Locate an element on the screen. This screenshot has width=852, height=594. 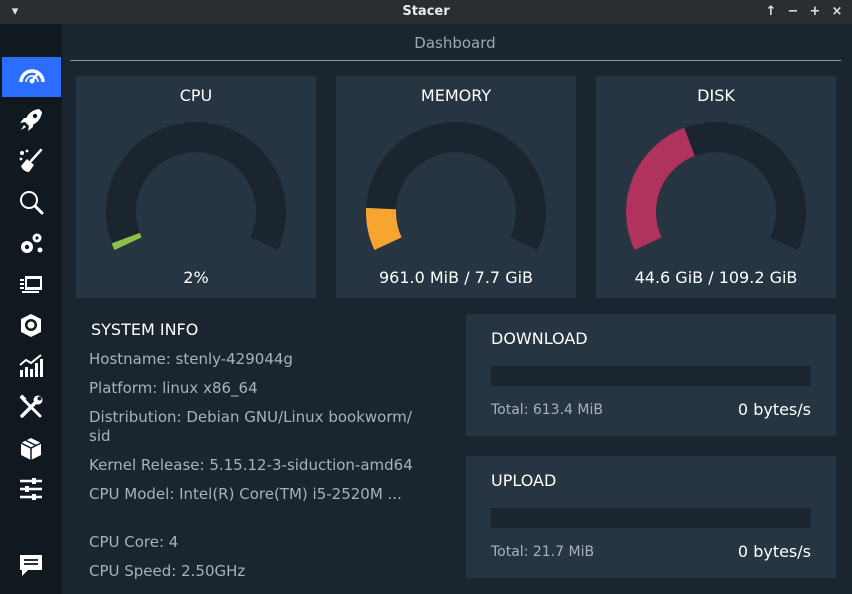
download-rate: 0 bytes/s is located at coordinates (774, 409).